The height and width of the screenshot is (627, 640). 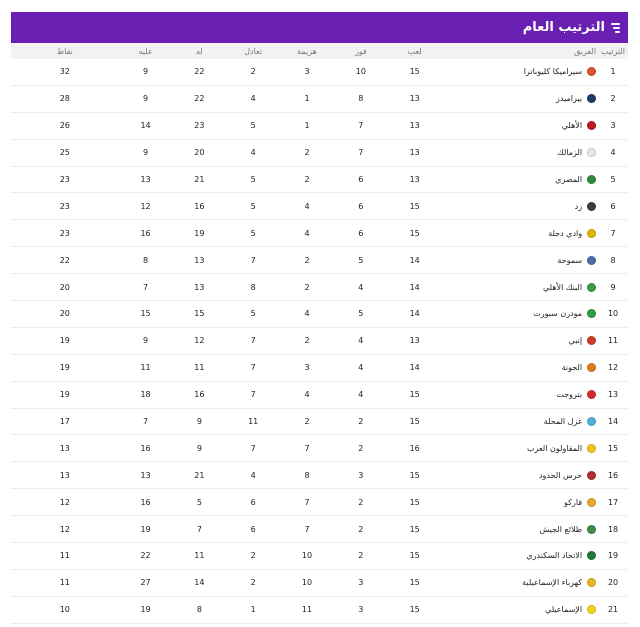 What do you see at coordinates (520, 99) in the screenshot?
I see `team-cell: بيراميدز` at bounding box center [520, 99].